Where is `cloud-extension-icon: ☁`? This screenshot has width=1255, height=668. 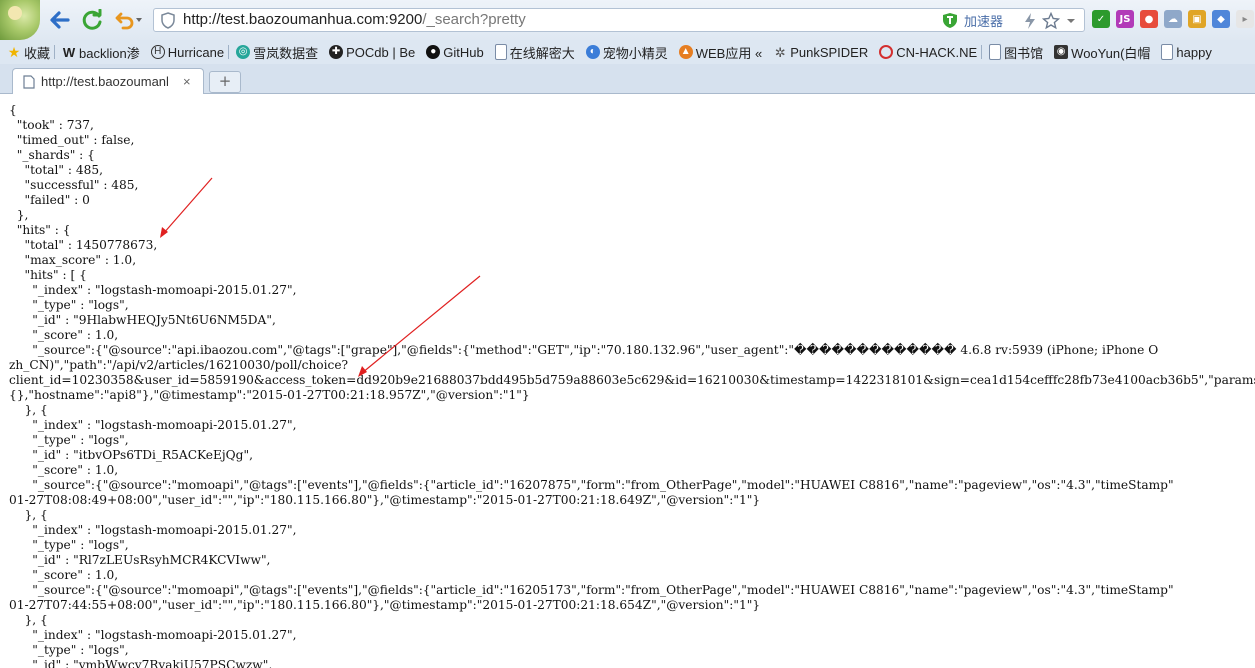 cloud-extension-icon: ☁ is located at coordinates (1173, 19).